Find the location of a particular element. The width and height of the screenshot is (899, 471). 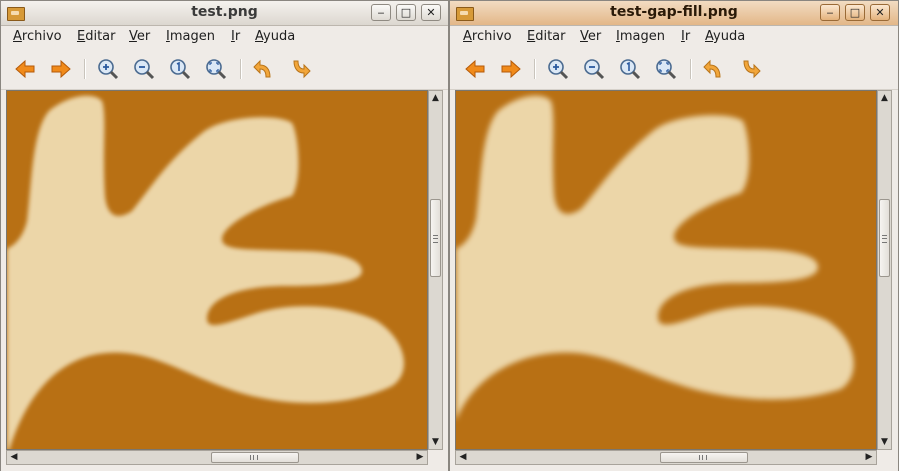

title-bar: test.png ‒ □ ✕ is located at coordinates (224, 13).